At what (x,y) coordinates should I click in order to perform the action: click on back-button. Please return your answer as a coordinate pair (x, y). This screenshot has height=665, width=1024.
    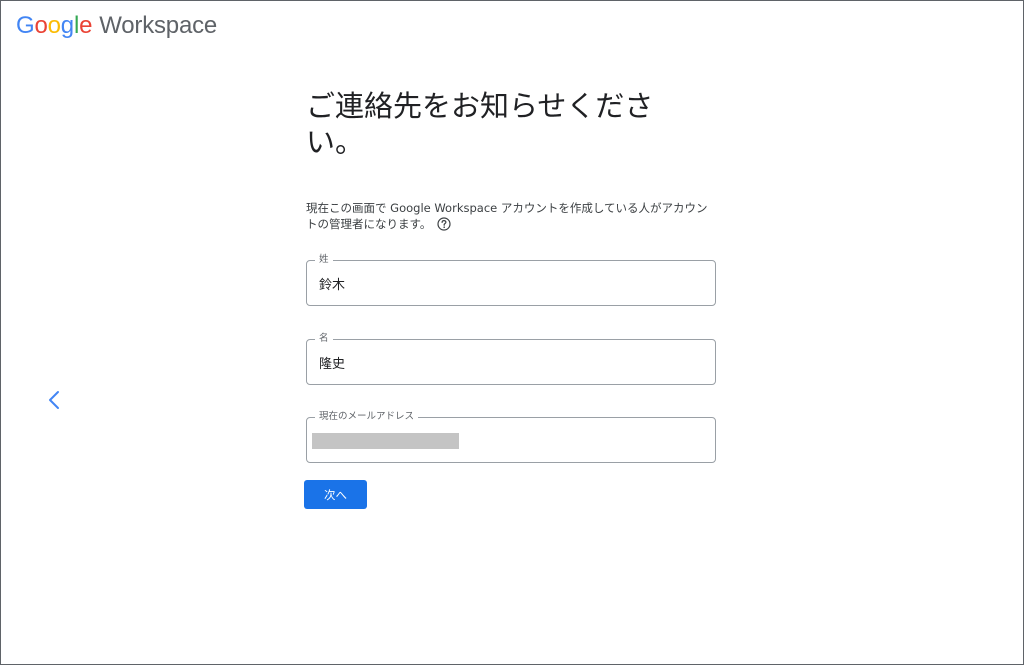
    Looking at the image, I should click on (54, 400).